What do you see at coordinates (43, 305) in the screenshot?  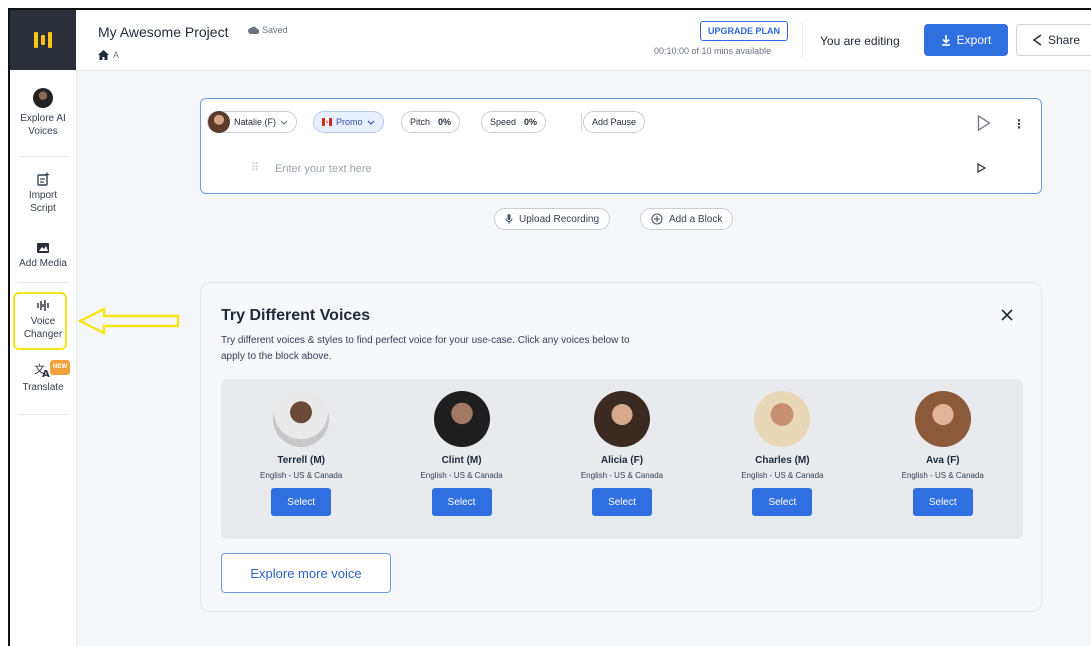 I see `voice-changer-icon` at bounding box center [43, 305].